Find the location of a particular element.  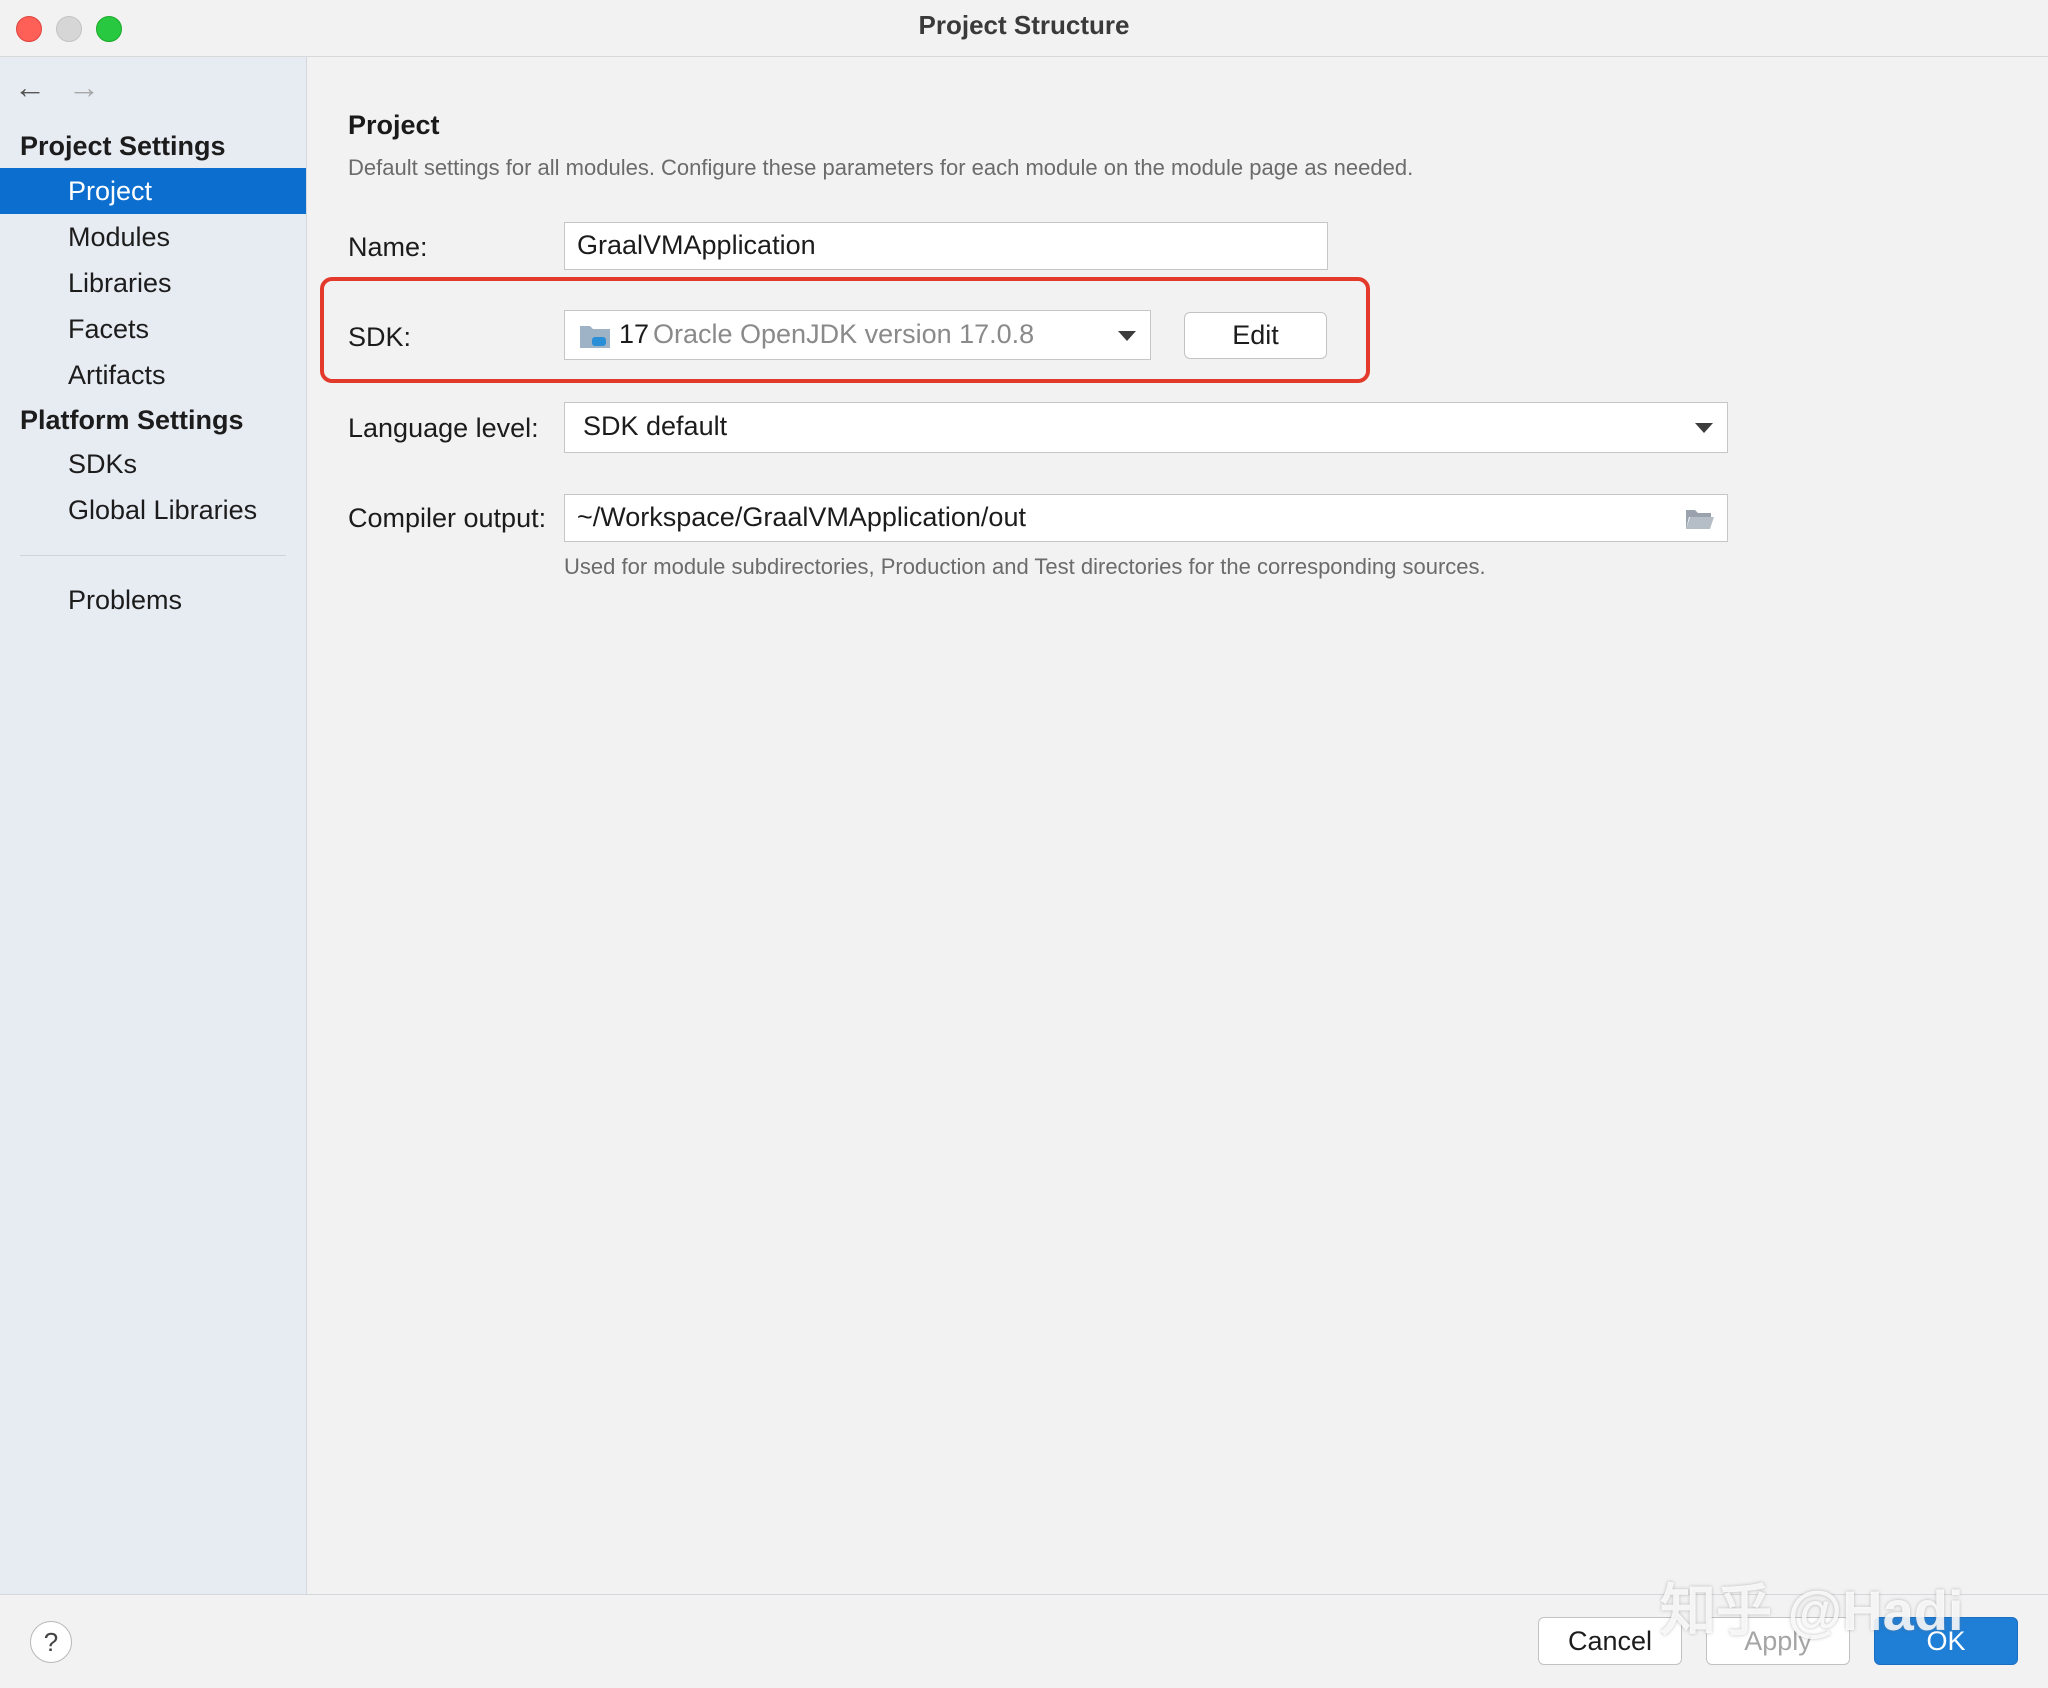

sdk-highlight-annotation is located at coordinates (845, 330).